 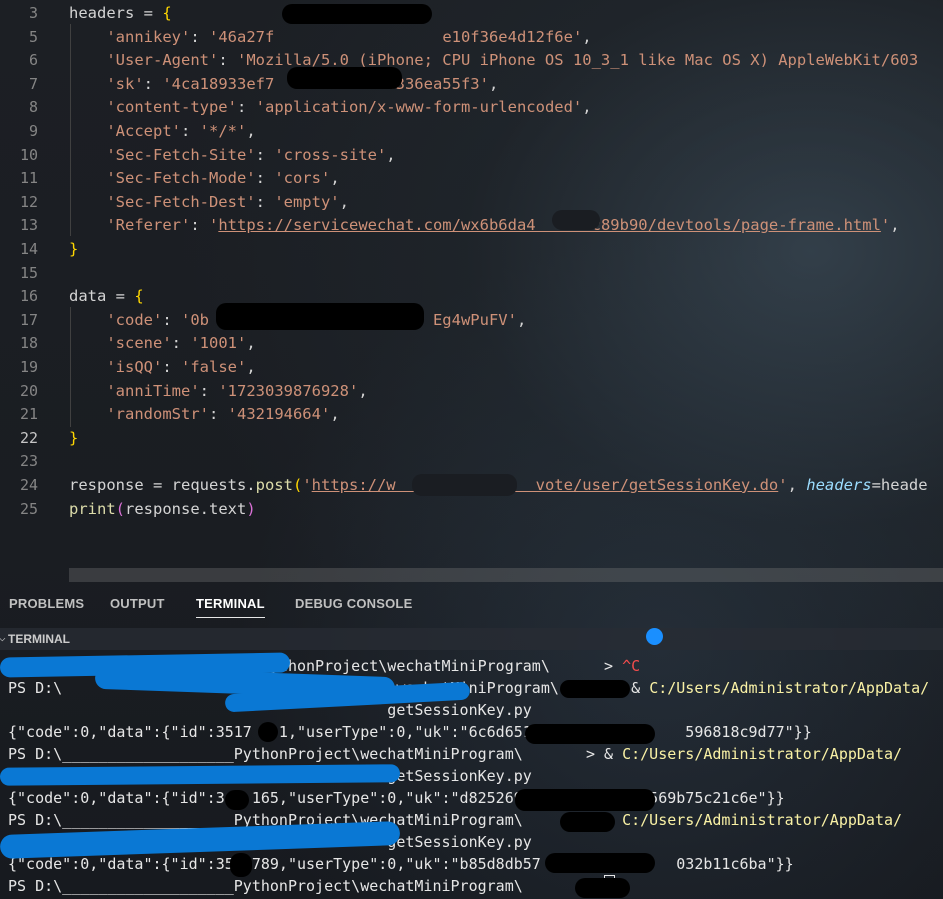 I want to click on line-number: 19, so click(x=28, y=367).